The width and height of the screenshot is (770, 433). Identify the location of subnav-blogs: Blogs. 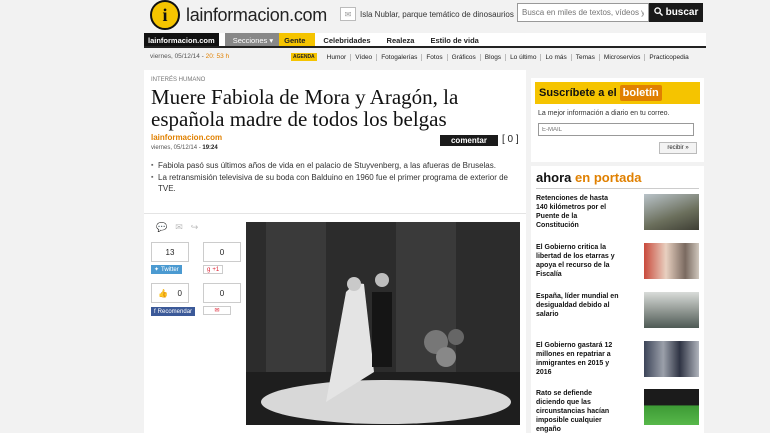
(494, 57).